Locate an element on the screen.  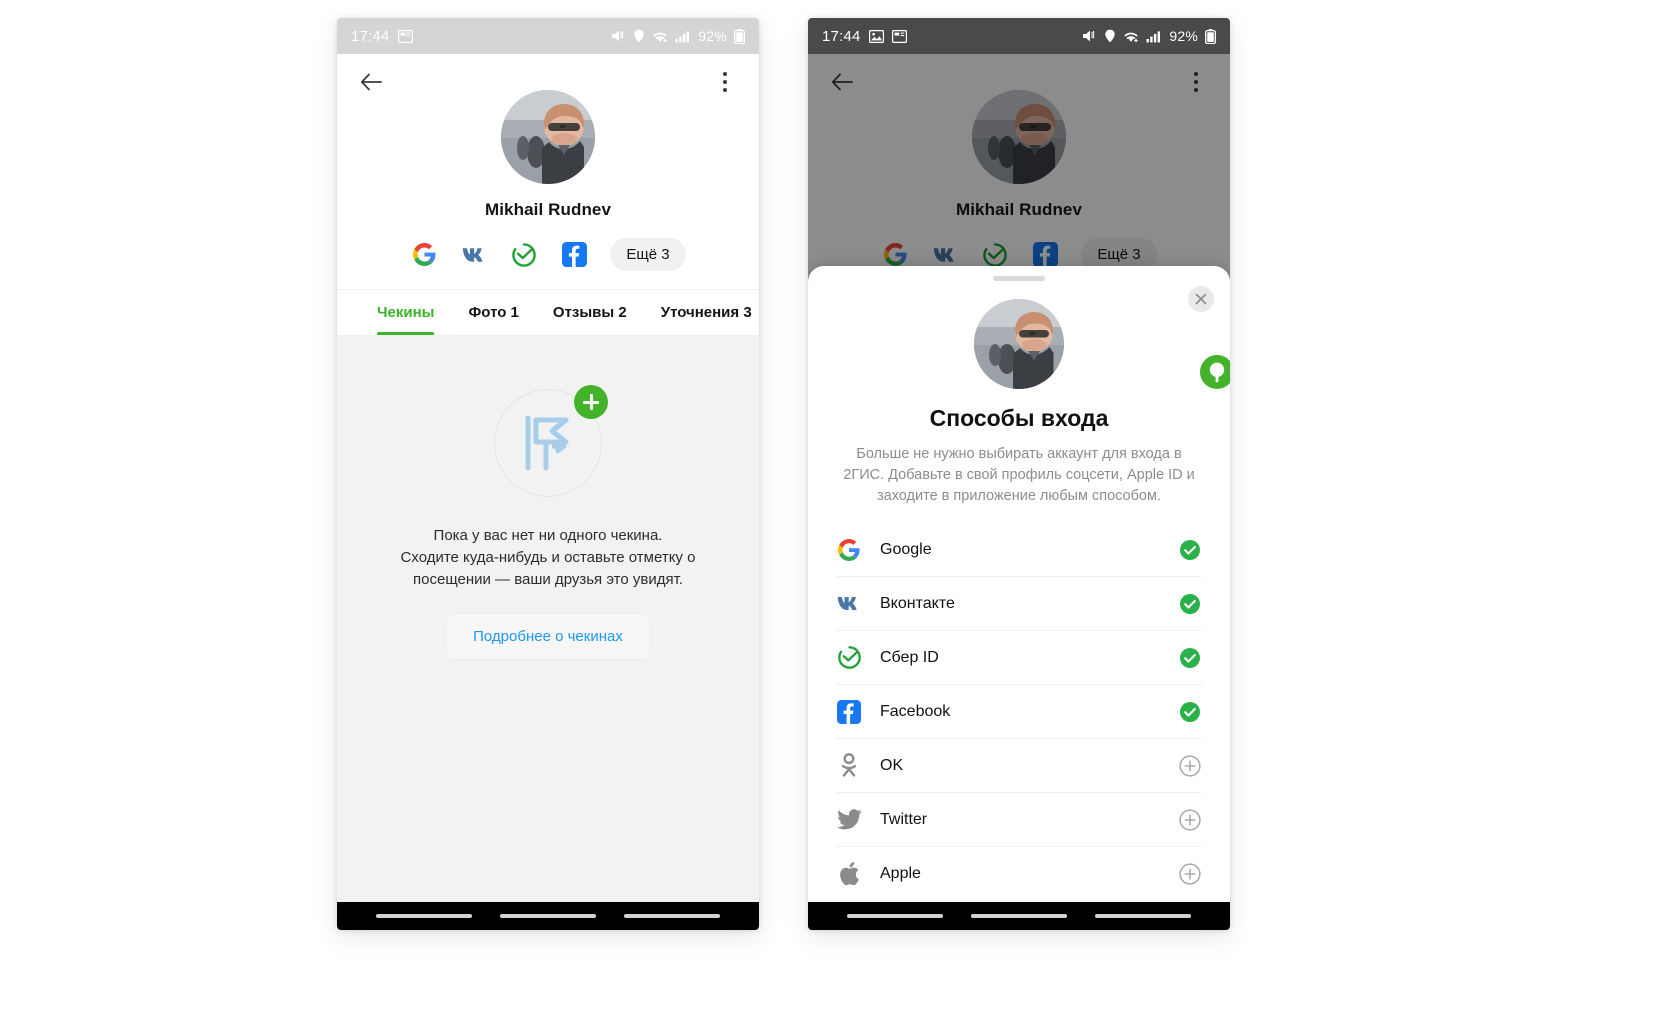
method-label: Facebook is located at coordinates (915, 711).